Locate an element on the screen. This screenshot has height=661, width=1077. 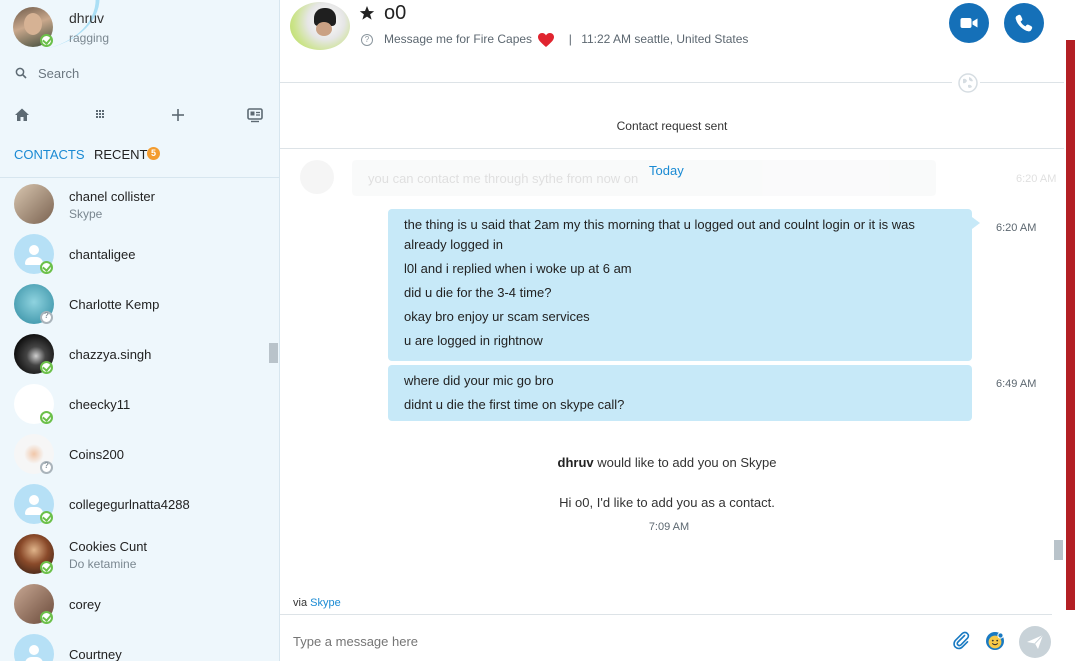
contact-item: Coins200 is located at coordinates (134, 454).